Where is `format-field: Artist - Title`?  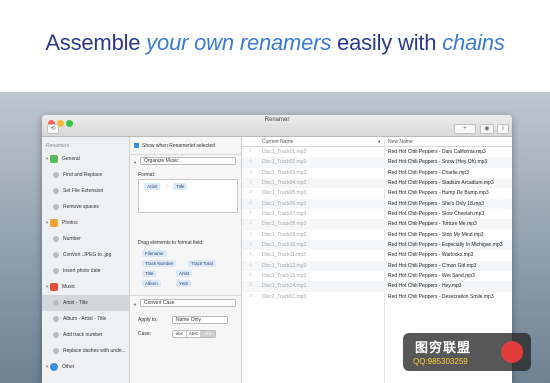
format-field: Artist - Title is located at coordinates (188, 196).